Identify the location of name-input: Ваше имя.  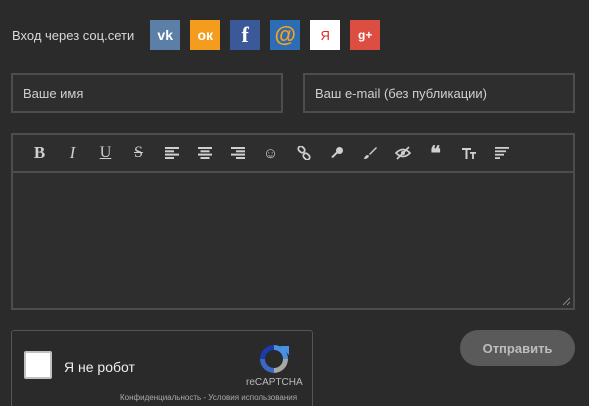
(147, 93).